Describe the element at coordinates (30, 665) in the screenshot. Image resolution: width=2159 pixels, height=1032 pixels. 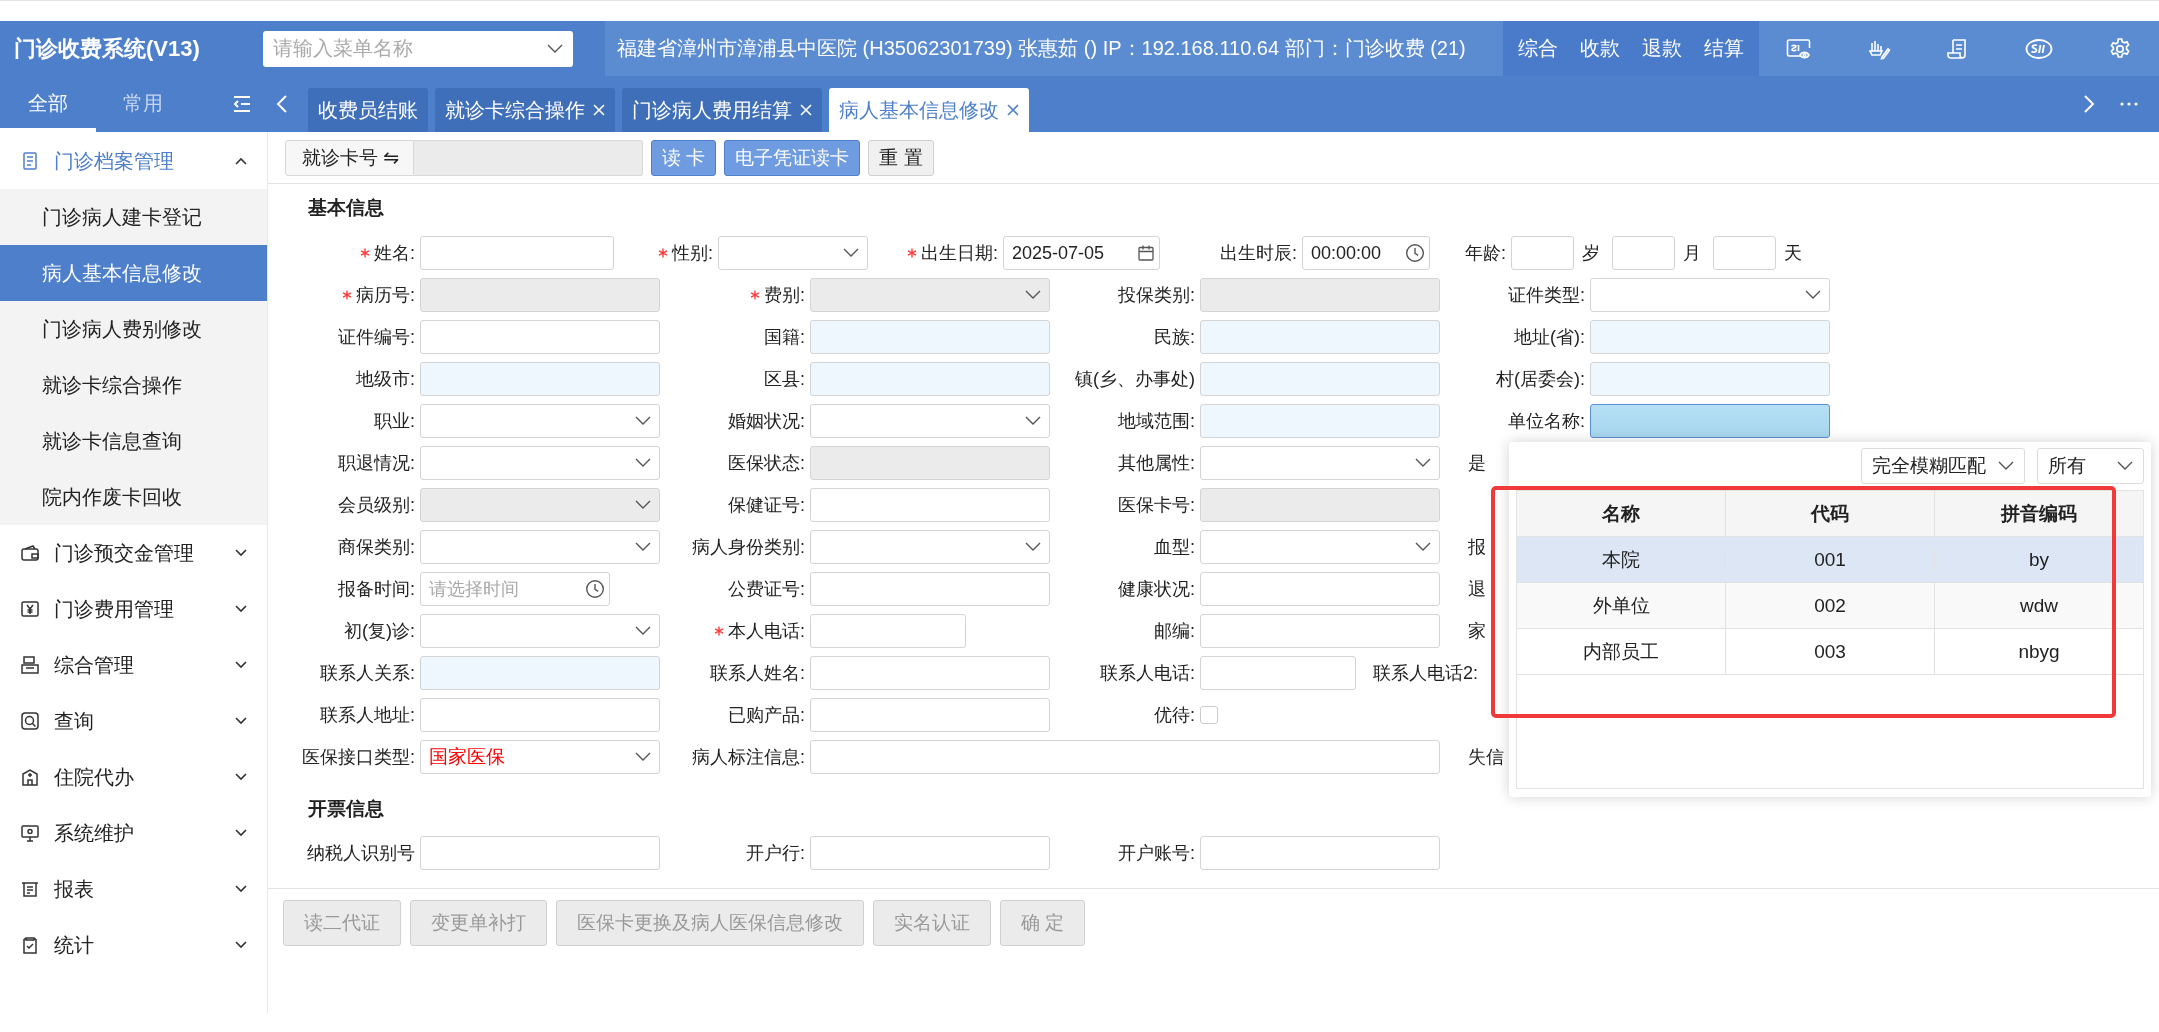
I see `tray-icon` at that location.